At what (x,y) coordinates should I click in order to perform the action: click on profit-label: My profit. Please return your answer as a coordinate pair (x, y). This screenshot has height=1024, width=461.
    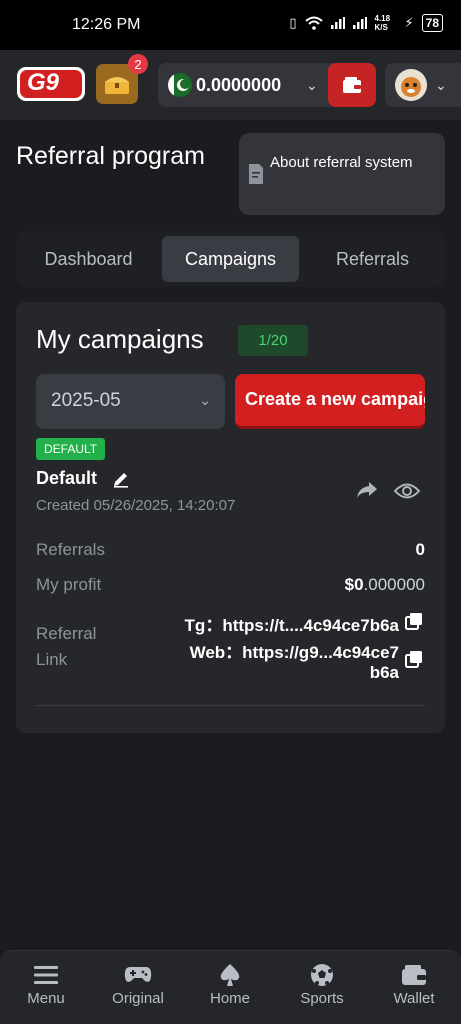
    Looking at the image, I should click on (69, 584).